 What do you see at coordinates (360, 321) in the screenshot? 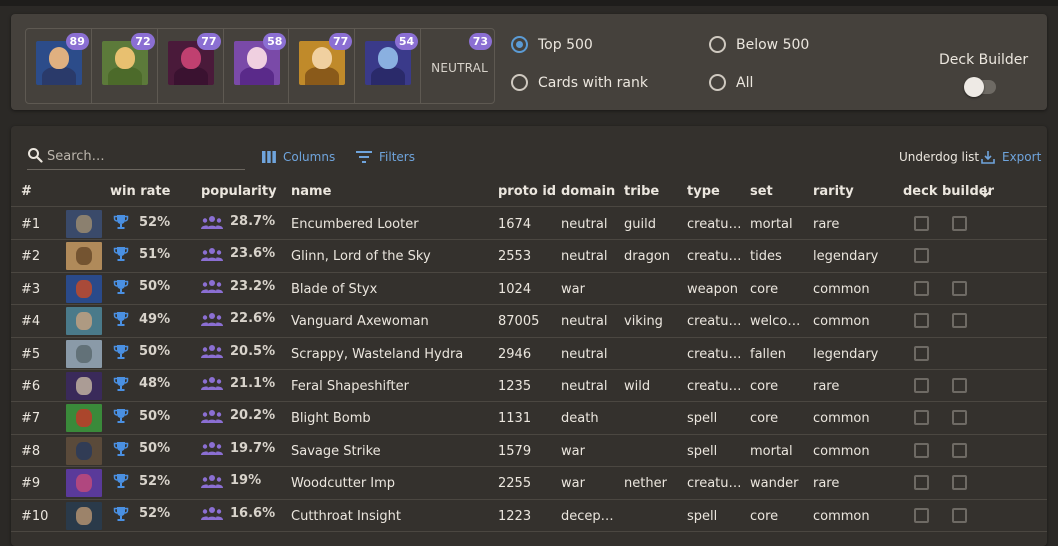
I see `card-name-cell: Vanguard Axewoman` at bounding box center [360, 321].